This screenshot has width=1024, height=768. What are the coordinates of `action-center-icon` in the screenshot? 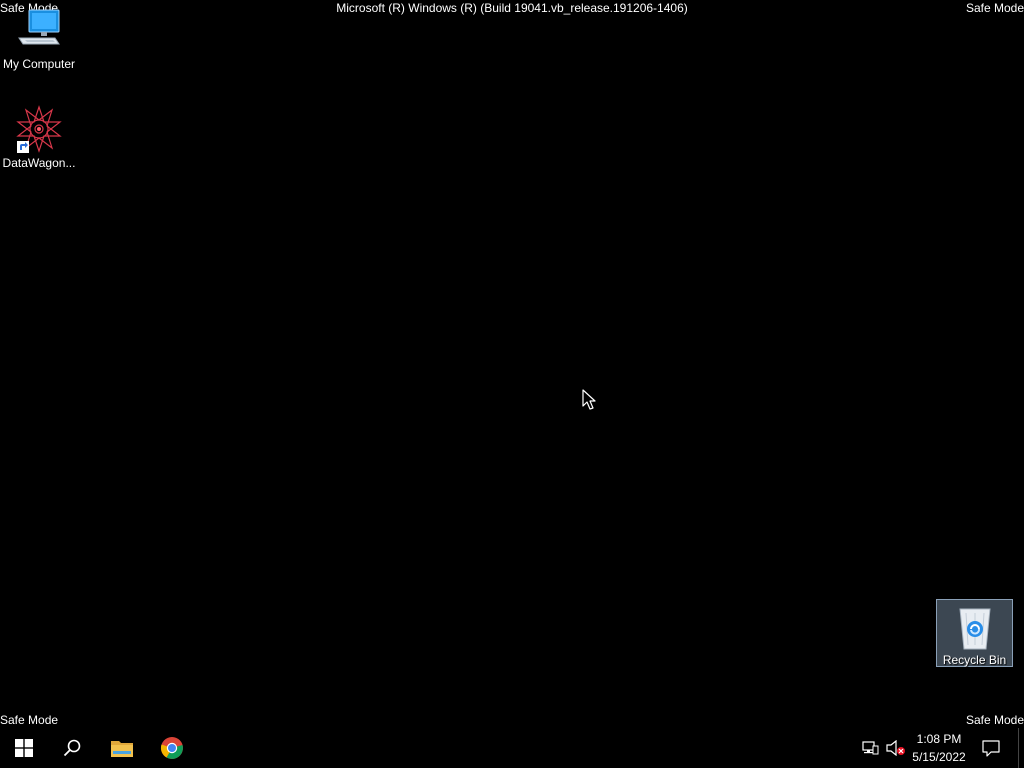 It's located at (991, 748).